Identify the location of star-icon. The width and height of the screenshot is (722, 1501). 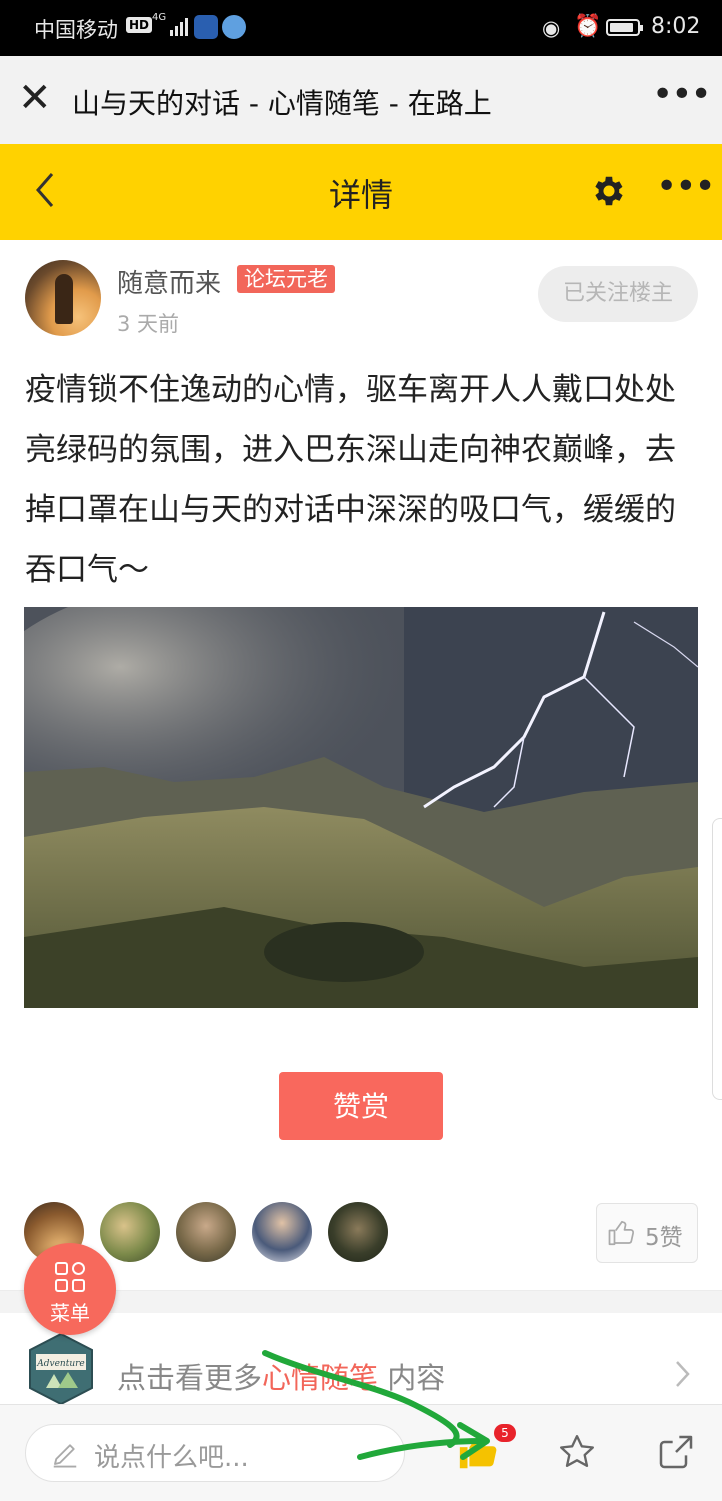
(577, 1452).